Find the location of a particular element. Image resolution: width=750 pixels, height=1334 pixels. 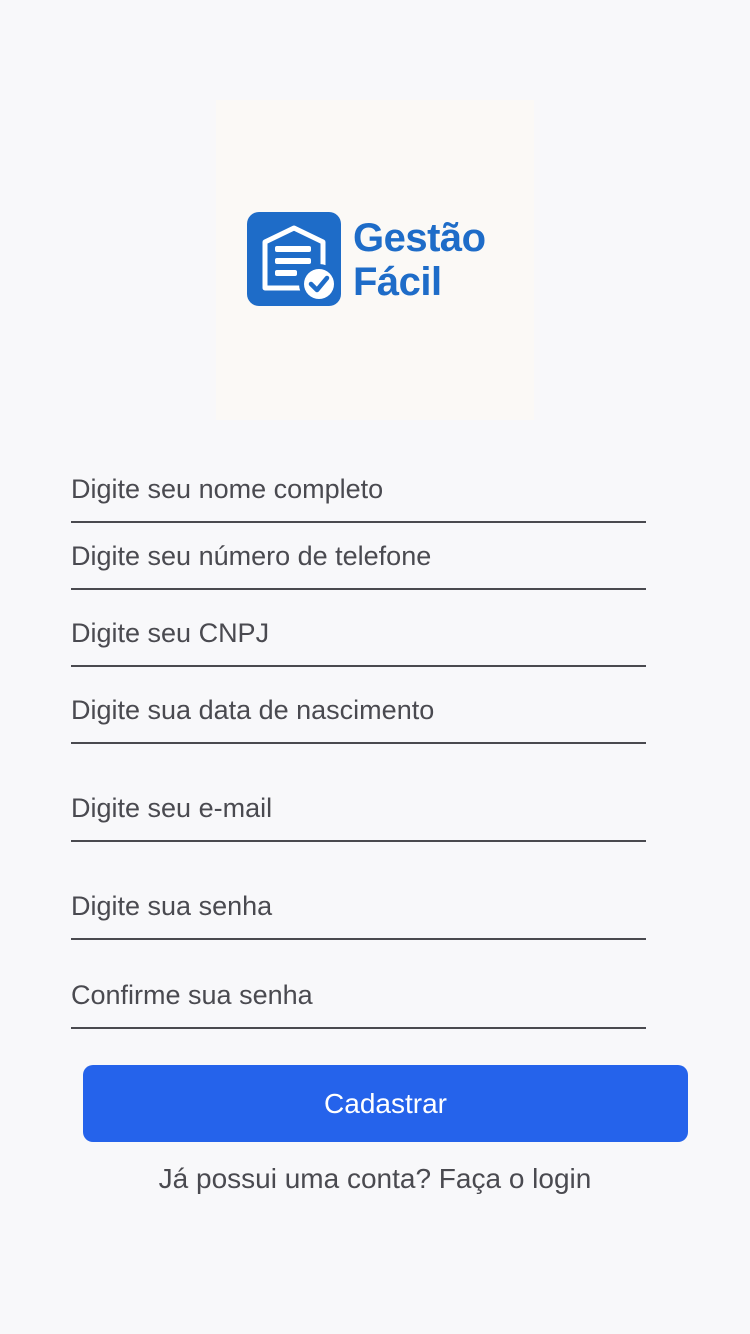

brand-name-line2: Fácil is located at coordinates (397, 282).